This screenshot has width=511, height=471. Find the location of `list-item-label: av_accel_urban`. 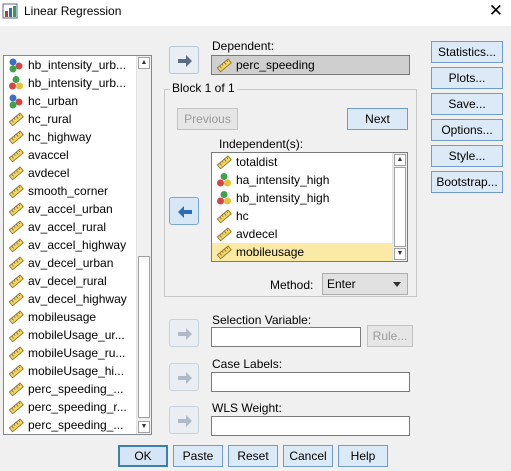

list-item-label: av_accel_urban is located at coordinates (70, 209).